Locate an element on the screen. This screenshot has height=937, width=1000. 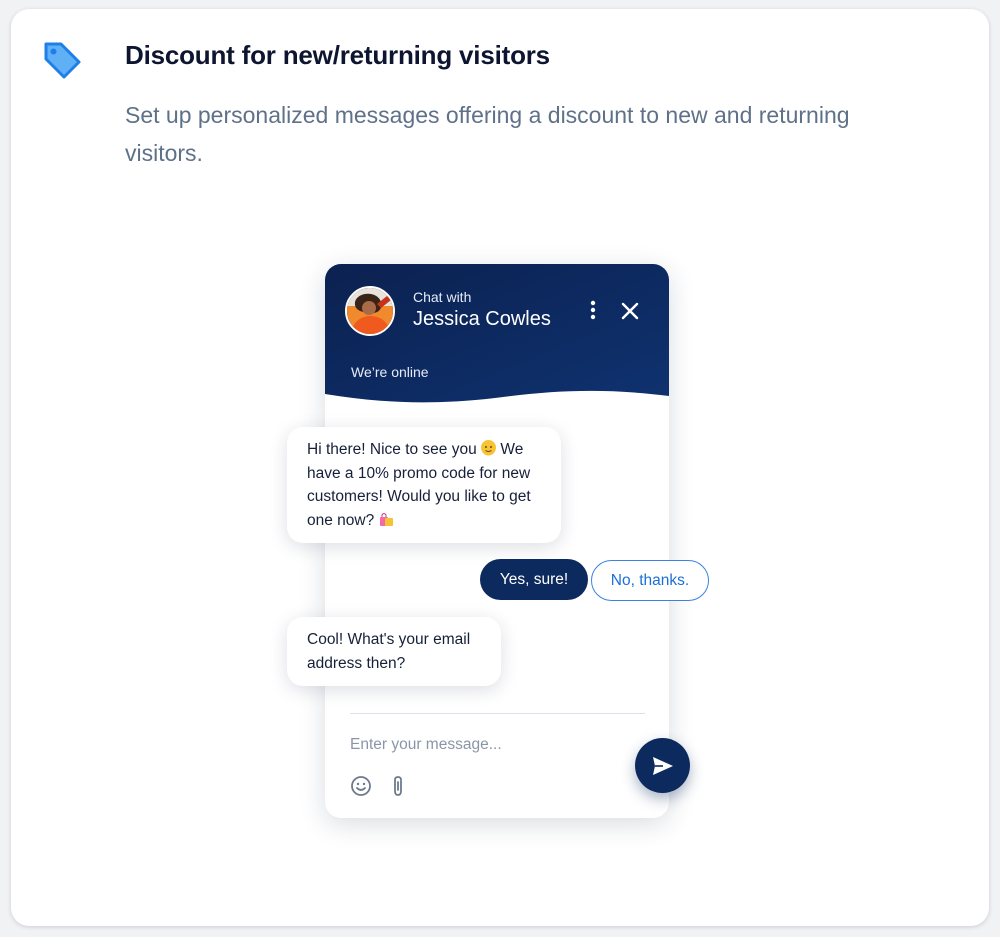
price-tag-icon is located at coordinates (62, 60).